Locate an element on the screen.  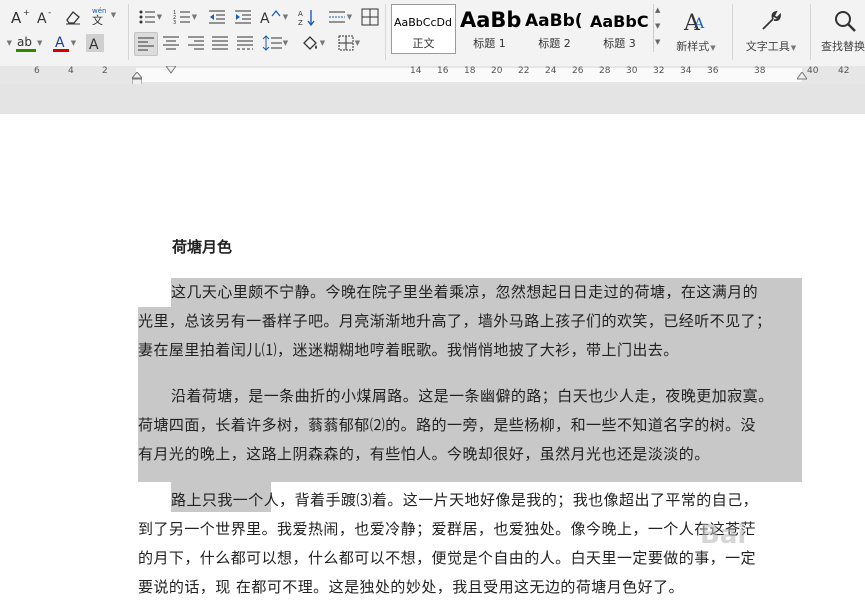
paragraph-line: 的月下，什么都可以想，什么都可以不想，便觉是个自由的人。白天里一定要做的事，一定 is located at coordinates (447, 558).